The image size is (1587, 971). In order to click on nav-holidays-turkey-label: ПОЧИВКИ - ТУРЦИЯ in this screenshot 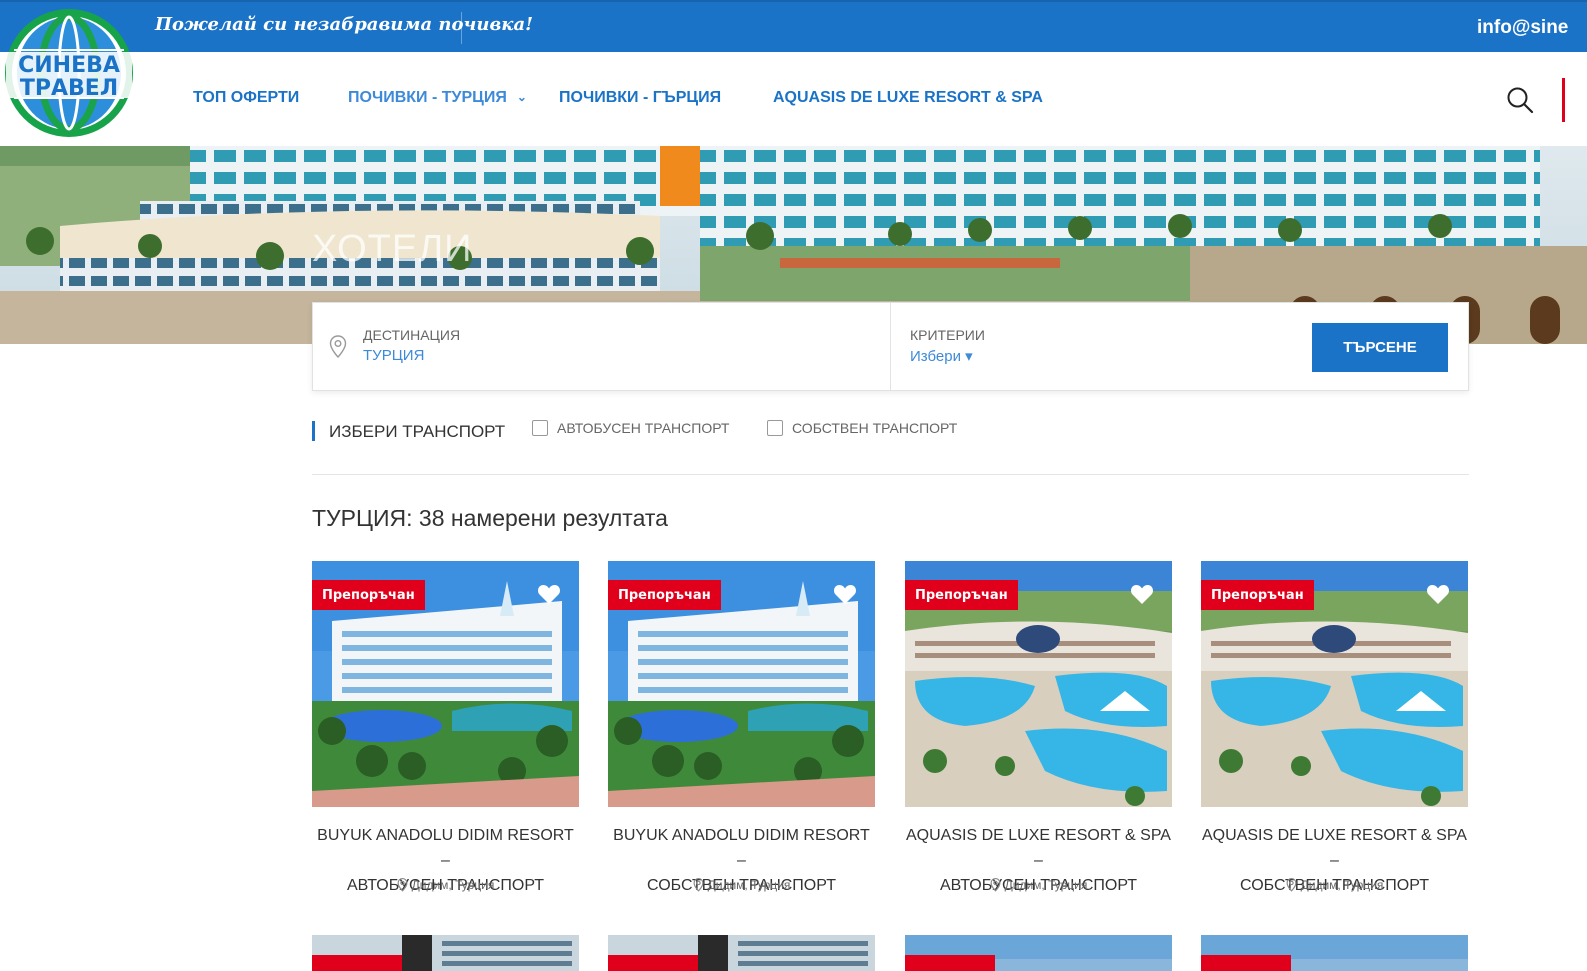, I will do `click(427, 97)`.